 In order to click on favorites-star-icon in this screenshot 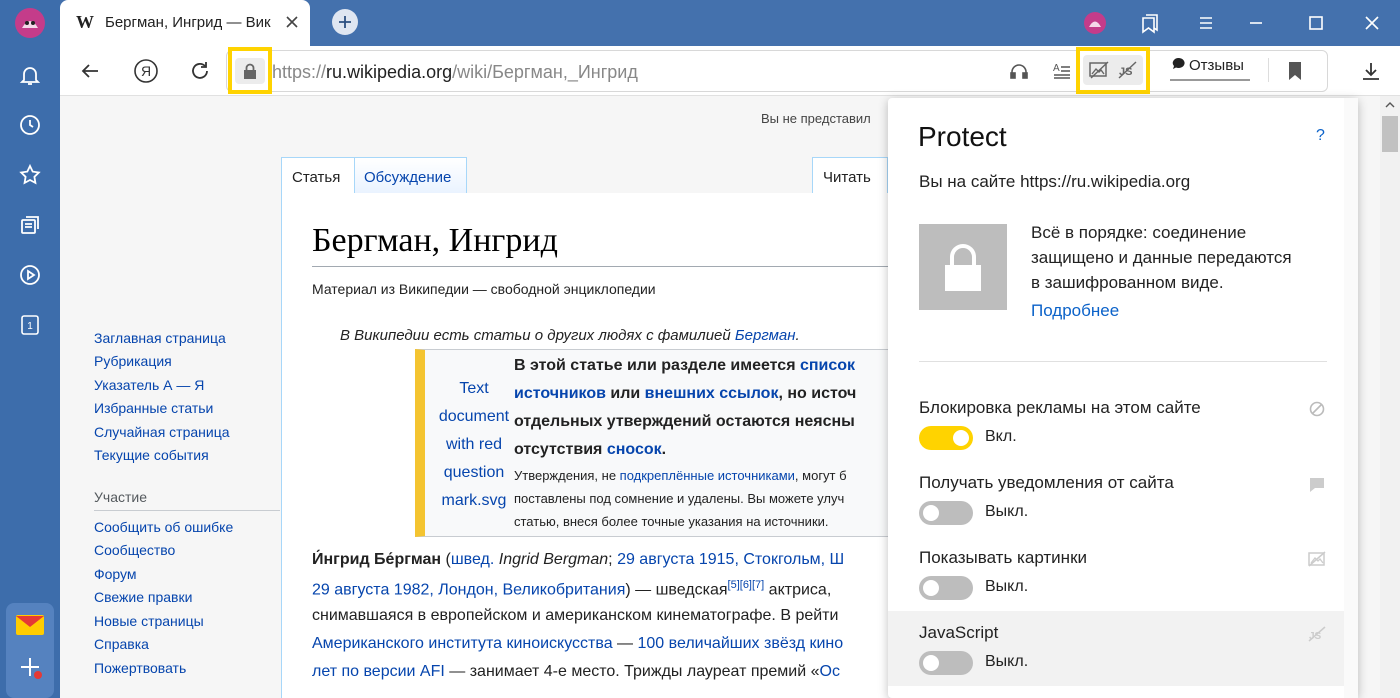, I will do `click(30, 175)`.